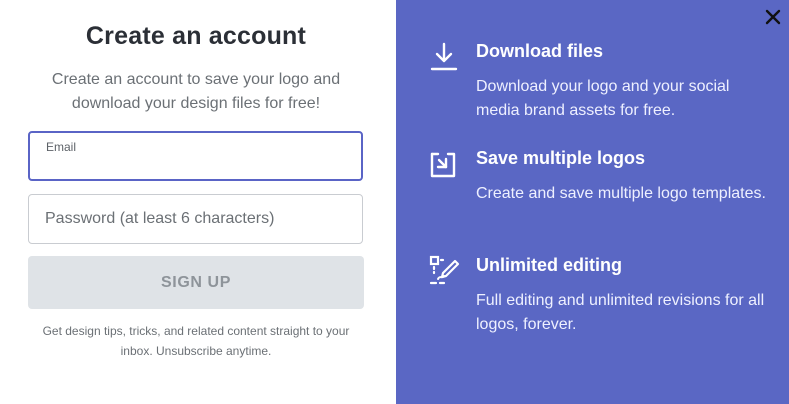 Image resolution: width=789 pixels, height=404 pixels. I want to click on feature-title: Unlimited editing, so click(549, 265).